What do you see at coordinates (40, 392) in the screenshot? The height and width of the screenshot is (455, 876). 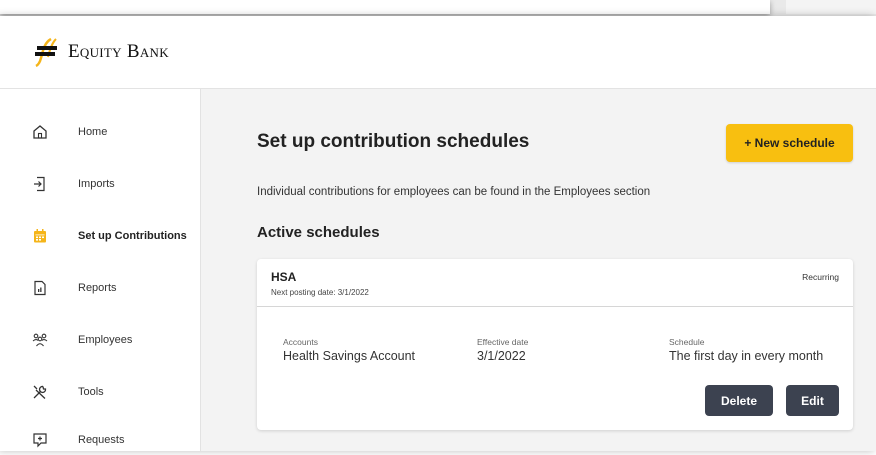 I see `tools-icon` at bounding box center [40, 392].